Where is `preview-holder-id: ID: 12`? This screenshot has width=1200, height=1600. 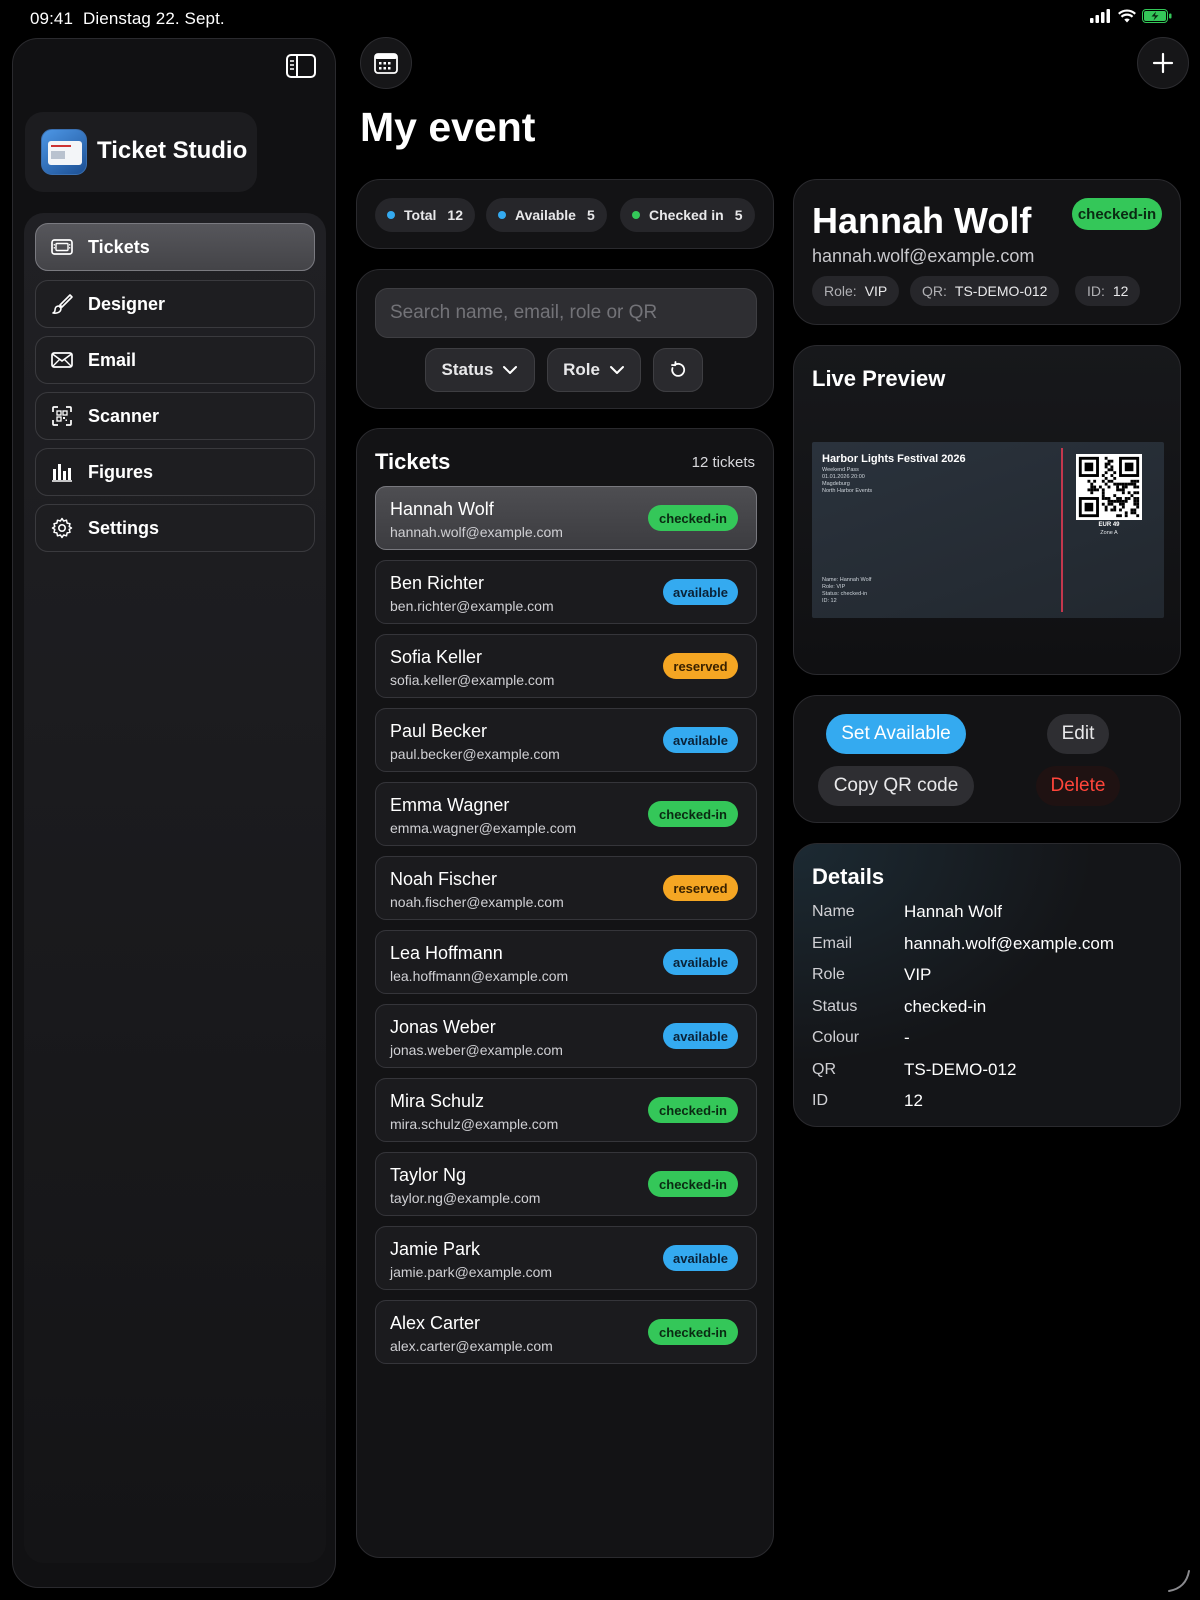 preview-holder-id: ID: 12 is located at coordinates (829, 601).